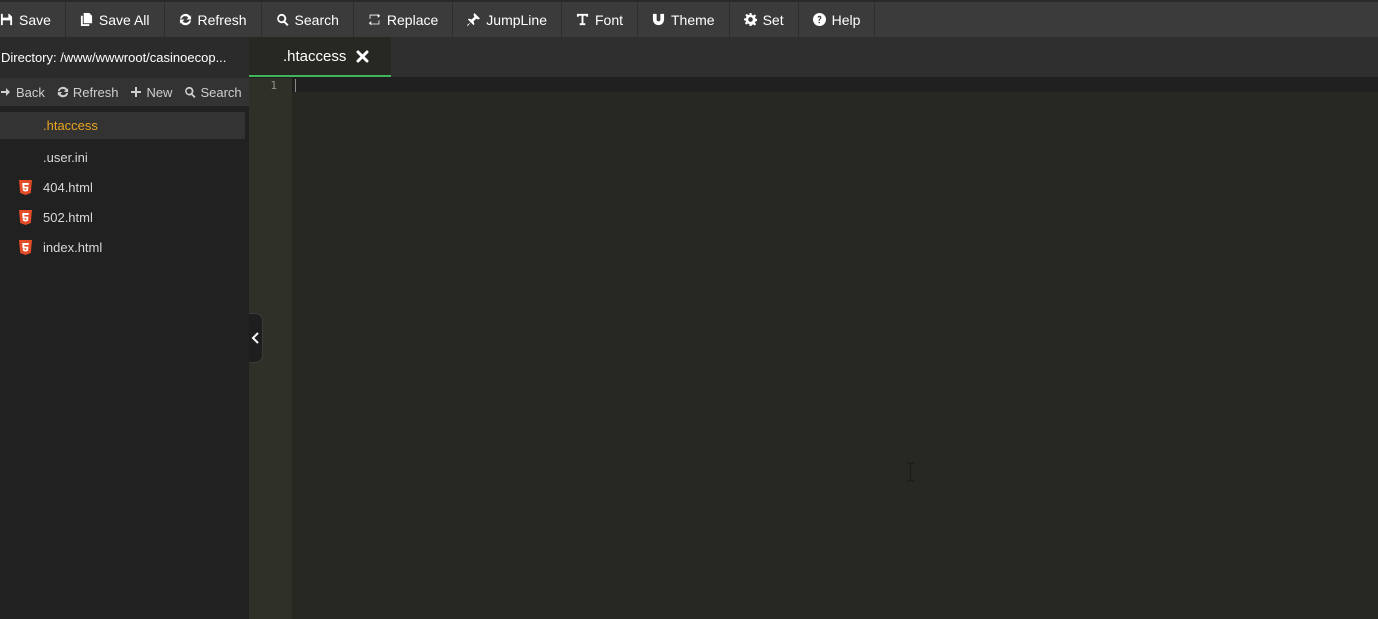 The image size is (1378, 619). Describe the element at coordinates (124, 247) in the screenshot. I see `file-item-index-html: index.html` at that location.